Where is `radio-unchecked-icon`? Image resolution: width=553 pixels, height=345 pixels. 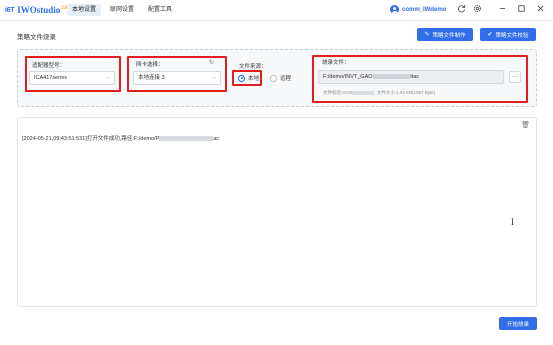 radio-unchecked-icon is located at coordinates (273, 78).